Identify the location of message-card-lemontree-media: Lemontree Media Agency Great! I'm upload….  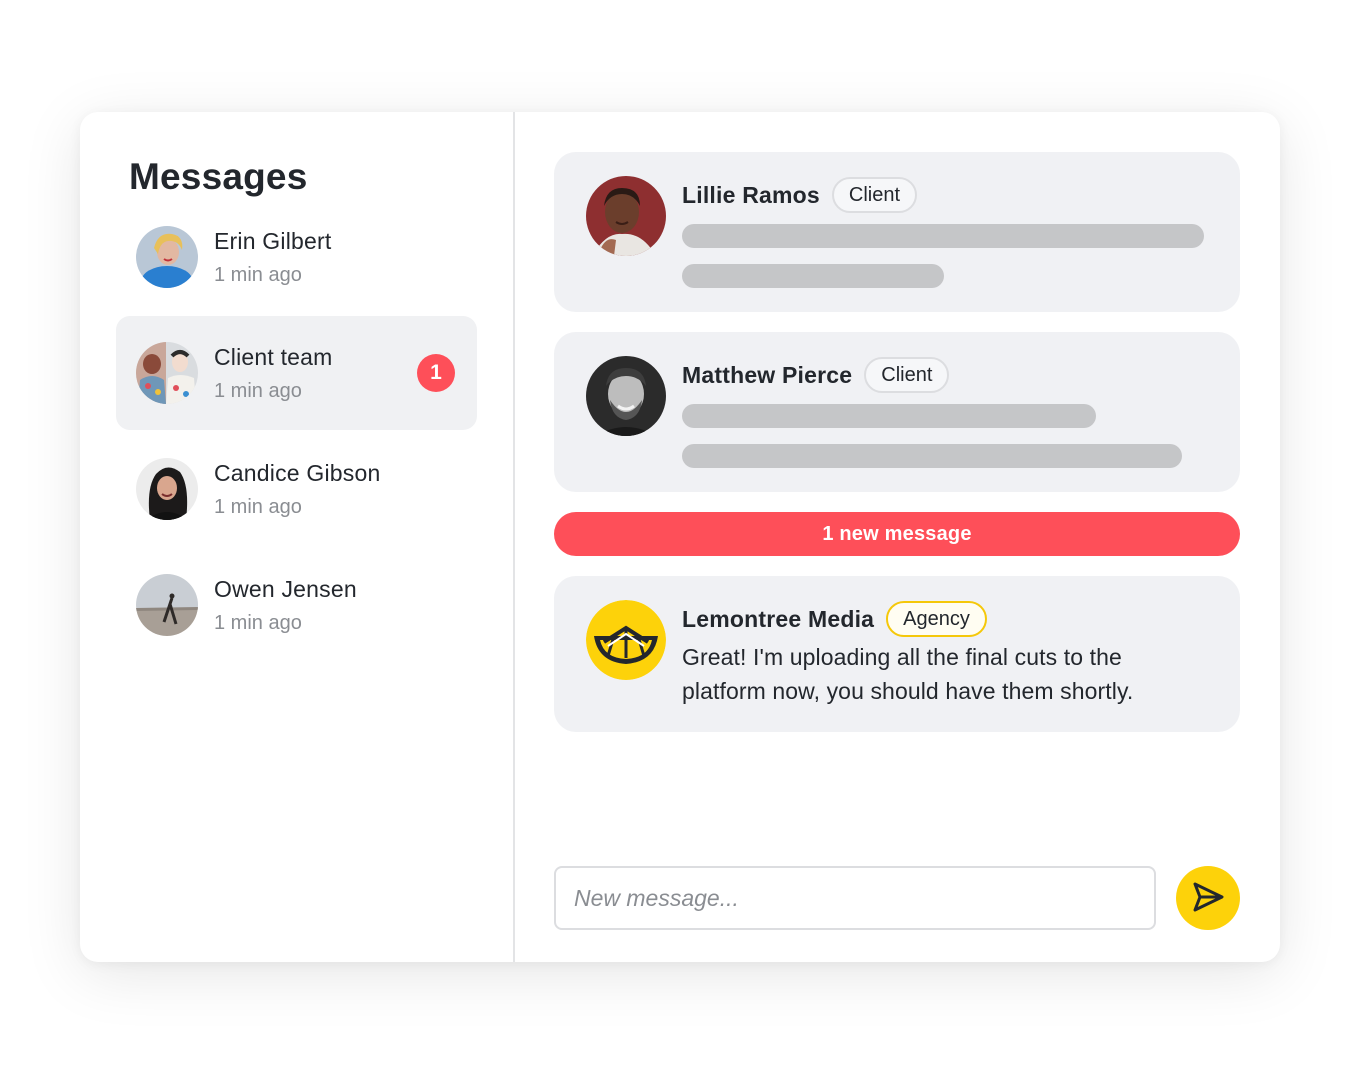
(897, 654).